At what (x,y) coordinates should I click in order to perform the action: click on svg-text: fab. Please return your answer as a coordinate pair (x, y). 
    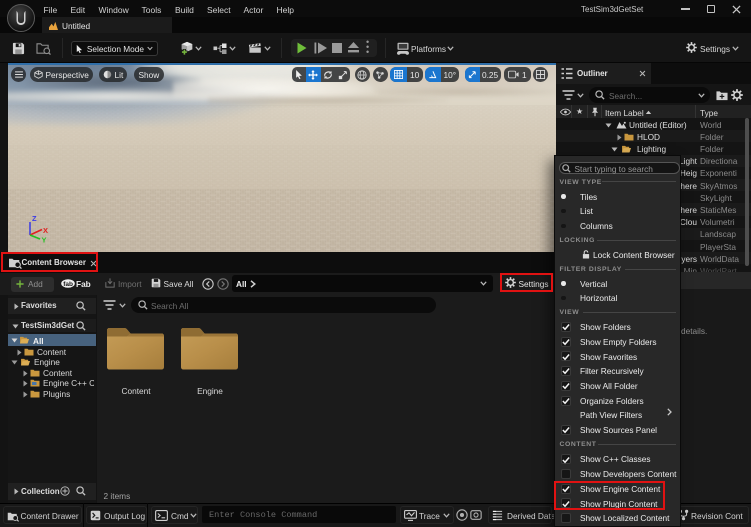
    Looking at the image, I should click on (68, 284).